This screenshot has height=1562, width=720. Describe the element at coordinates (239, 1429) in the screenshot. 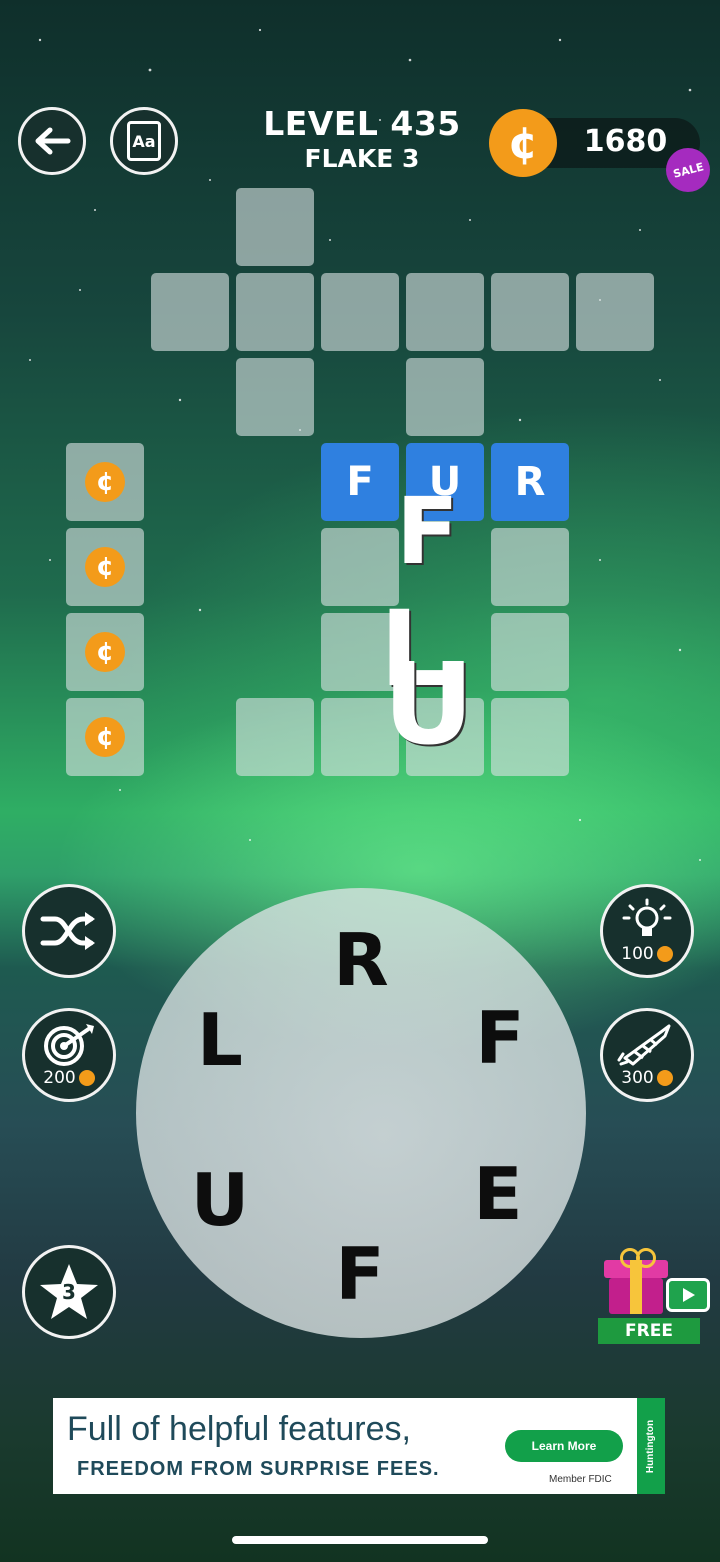

I see `ad-headline: Full of helpful features,` at that location.